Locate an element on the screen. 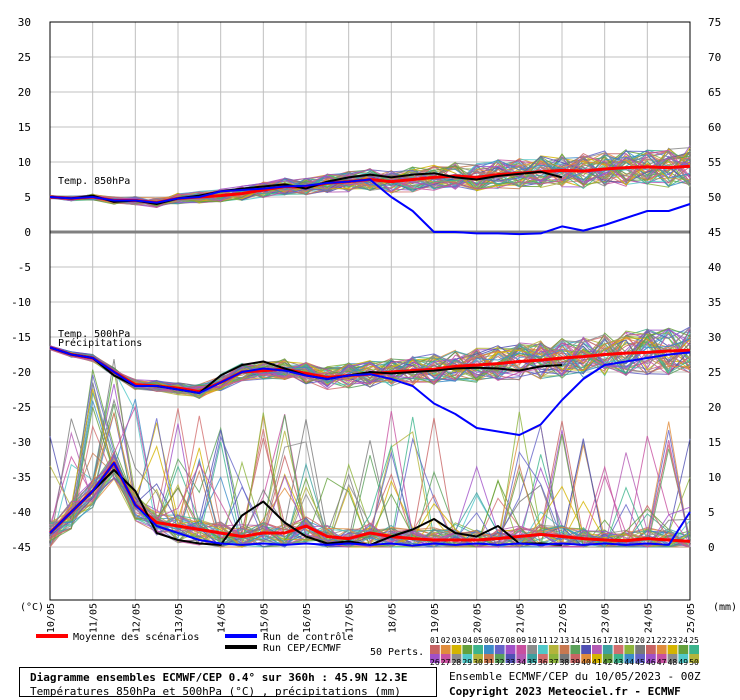 Image resolution: width=740 pixels, height=700 pixels. legend-member-top: 16 is located at coordinates (597, 640).